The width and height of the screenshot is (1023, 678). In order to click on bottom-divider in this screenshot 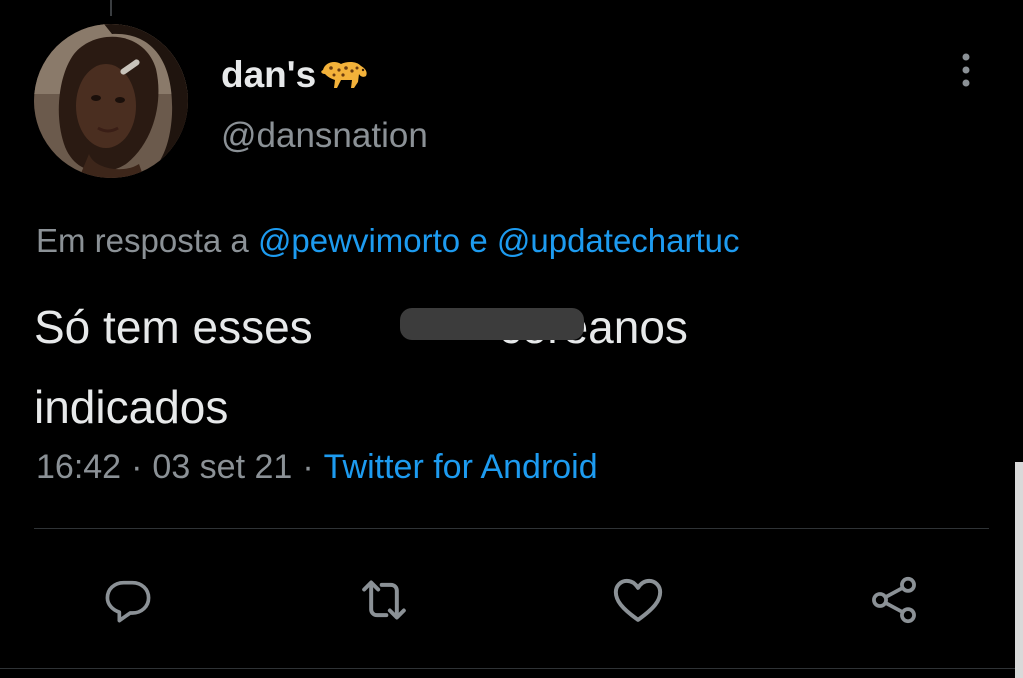, I will do `click(511, 668)`.